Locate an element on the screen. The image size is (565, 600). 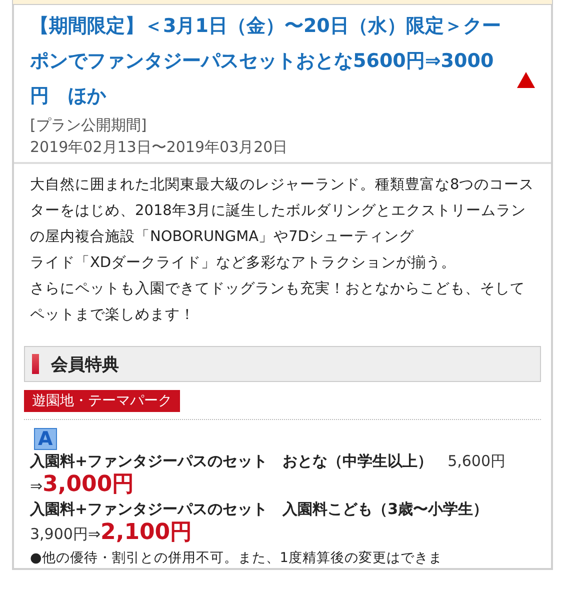
benefit-name: 入園料+ファンタジーパスのセット 入園料こども（3歳〜小学生） is located at coordinates (259, 509).